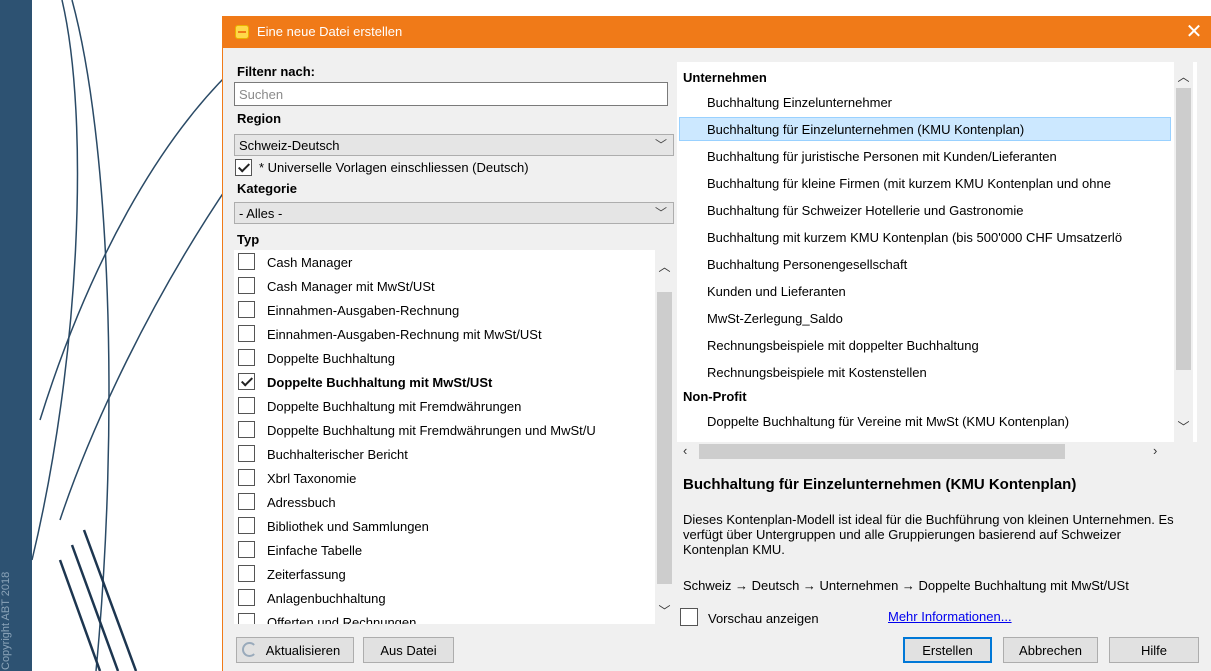 The height and width of the screenshot is (671, 1211). I want to click on type-item-label: Anlagenbuchhaltung, so click(326, 598).